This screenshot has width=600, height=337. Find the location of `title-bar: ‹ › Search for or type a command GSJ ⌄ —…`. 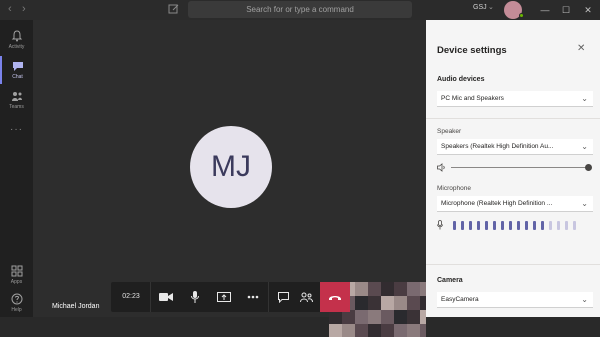

title-bar: ‹ › Search for or type a command GSJ ⌄ —… is located at coordinates (300, 10).